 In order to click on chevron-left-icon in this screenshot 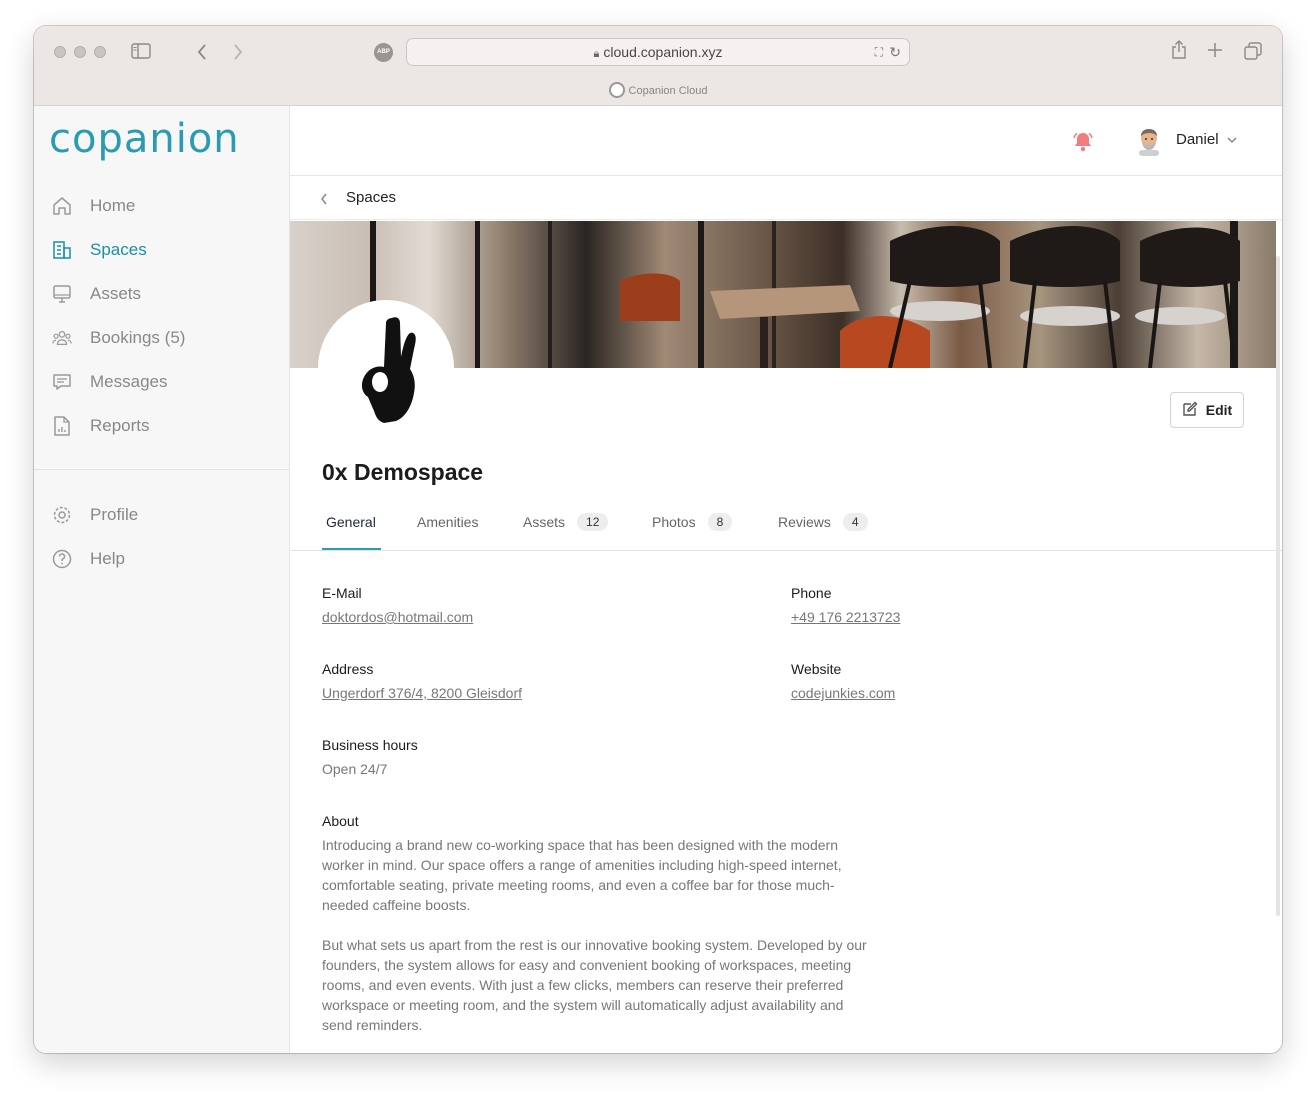, I will do `click(324, 201)`.